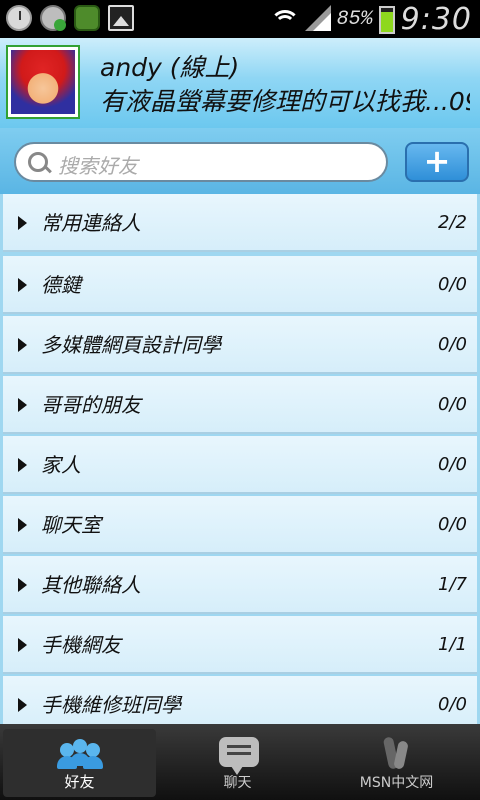 This screenshot has height=800, width=480. I want to click on image-icon, so click(121, 18).